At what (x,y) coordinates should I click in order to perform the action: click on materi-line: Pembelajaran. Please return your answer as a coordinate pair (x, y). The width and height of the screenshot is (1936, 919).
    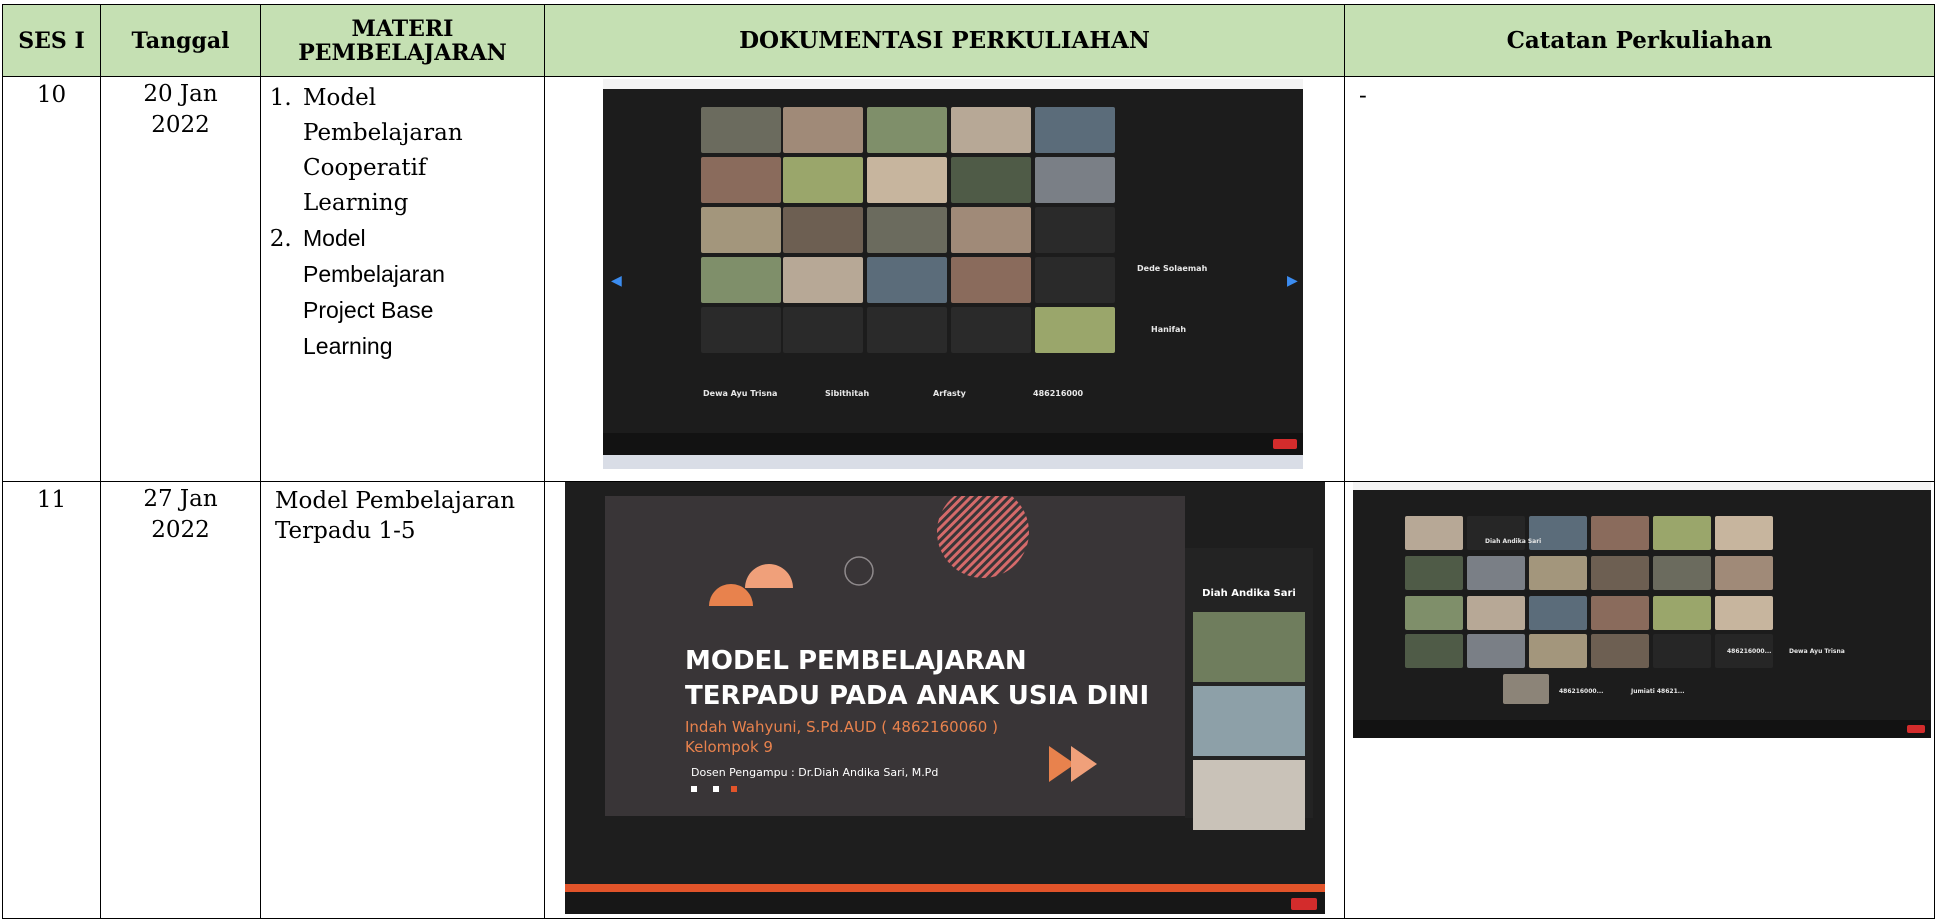
    Looking at the image, I should click on (383, 133).